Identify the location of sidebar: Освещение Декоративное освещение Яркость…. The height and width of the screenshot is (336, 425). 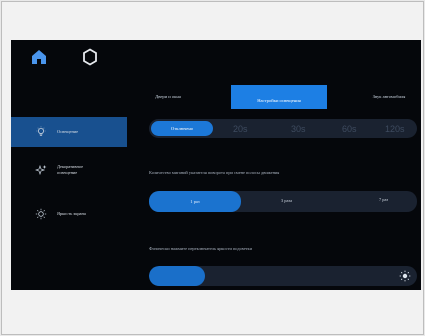
(71, 177).